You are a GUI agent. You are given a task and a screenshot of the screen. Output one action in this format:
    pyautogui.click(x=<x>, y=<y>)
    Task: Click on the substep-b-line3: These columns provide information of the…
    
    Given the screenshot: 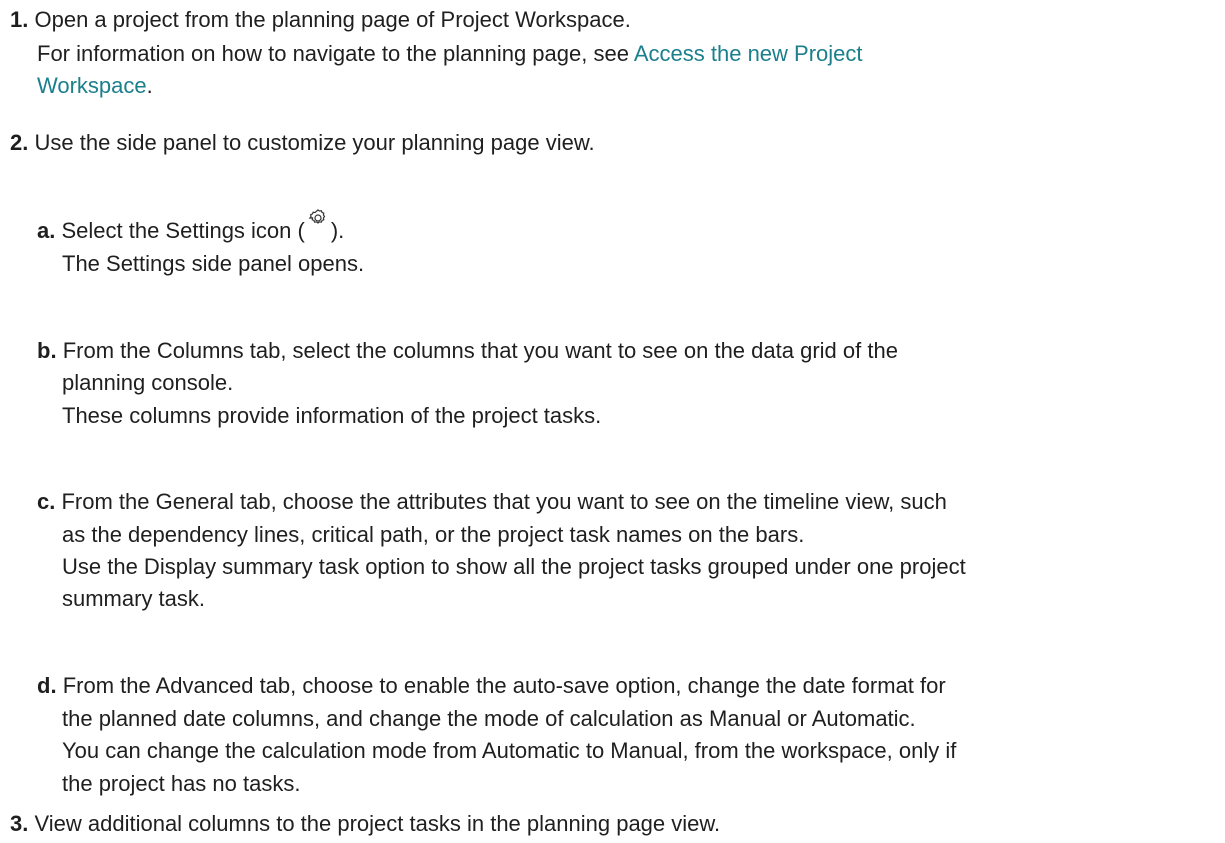 What is the action you would take?
    pyautogui.click(x=331, y=416)
    